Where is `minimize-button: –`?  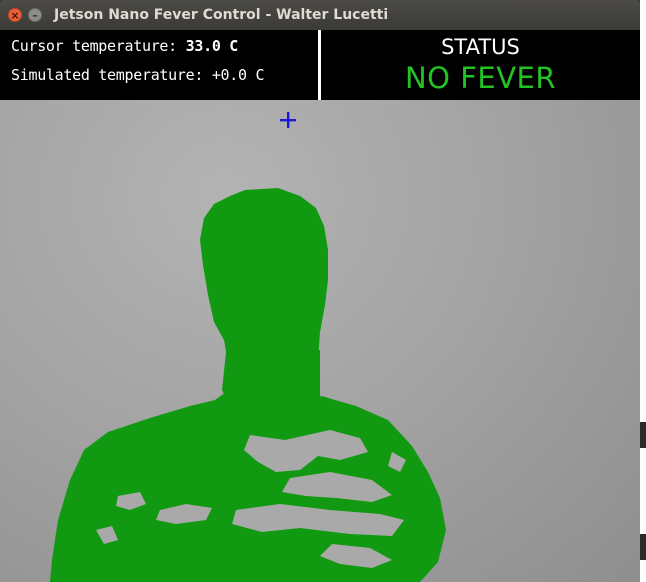 minimize-button: – is located at coordinates (35, 15).